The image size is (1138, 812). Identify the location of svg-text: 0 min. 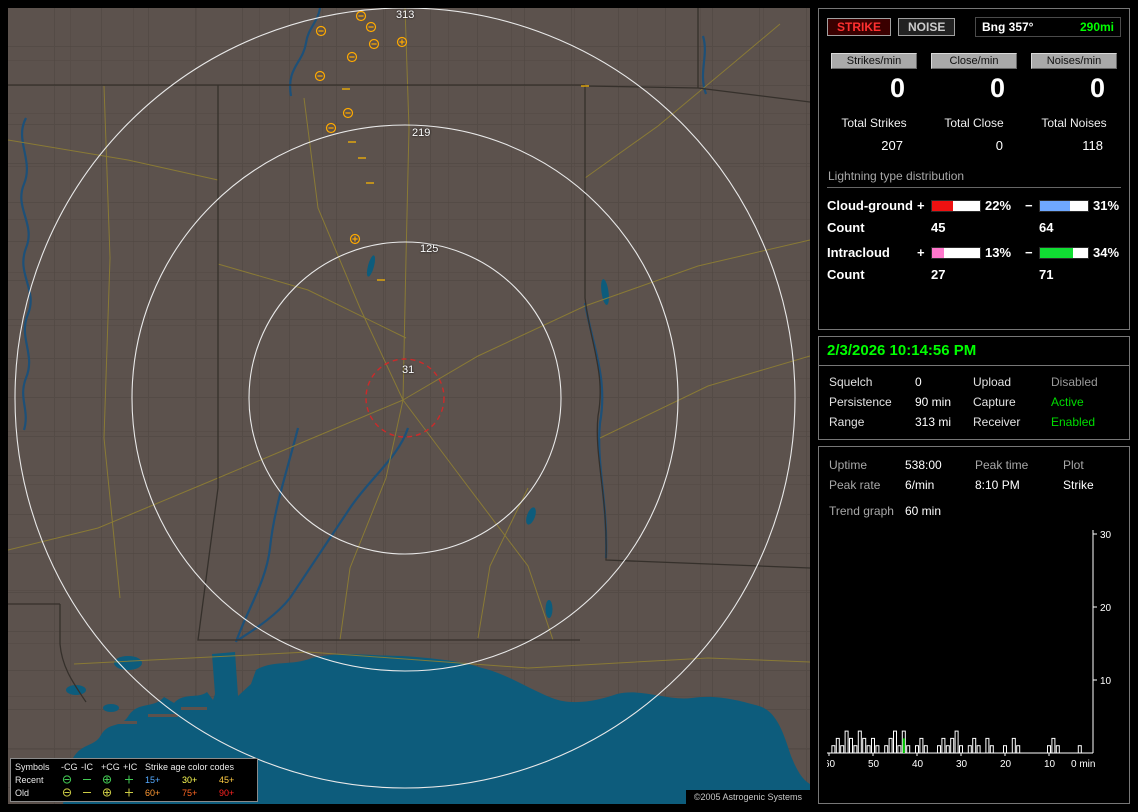
(1083, 764).